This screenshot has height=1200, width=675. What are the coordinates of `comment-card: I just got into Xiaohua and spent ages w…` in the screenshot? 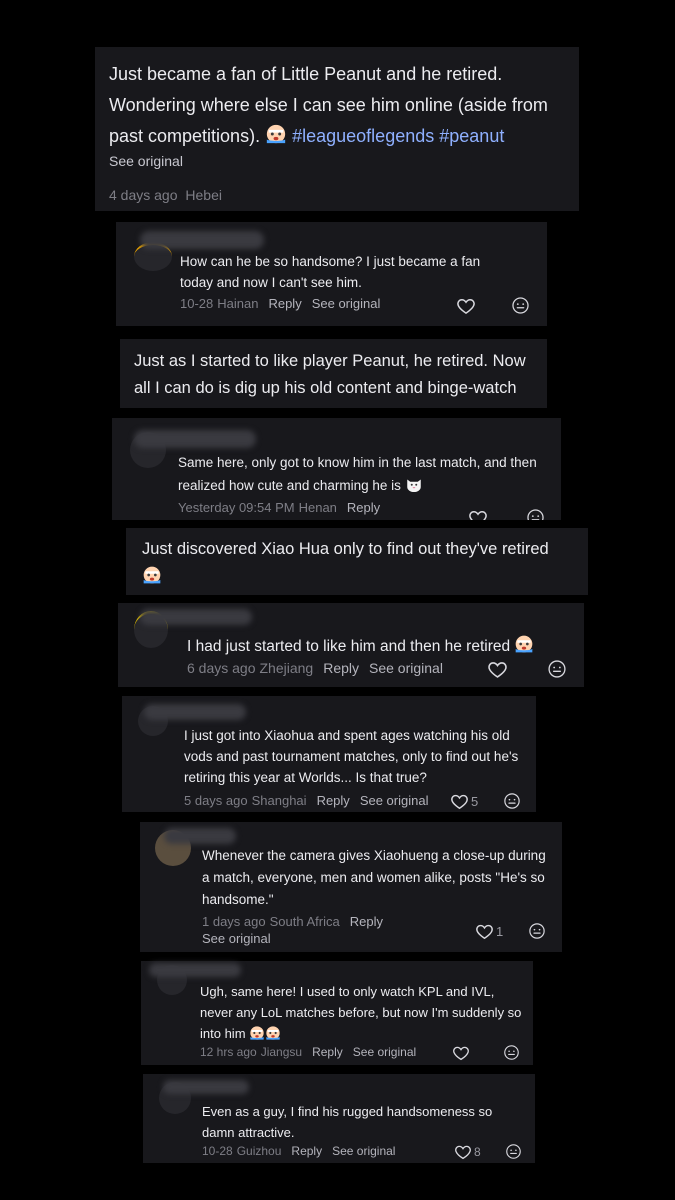 It's located at (329, 754).